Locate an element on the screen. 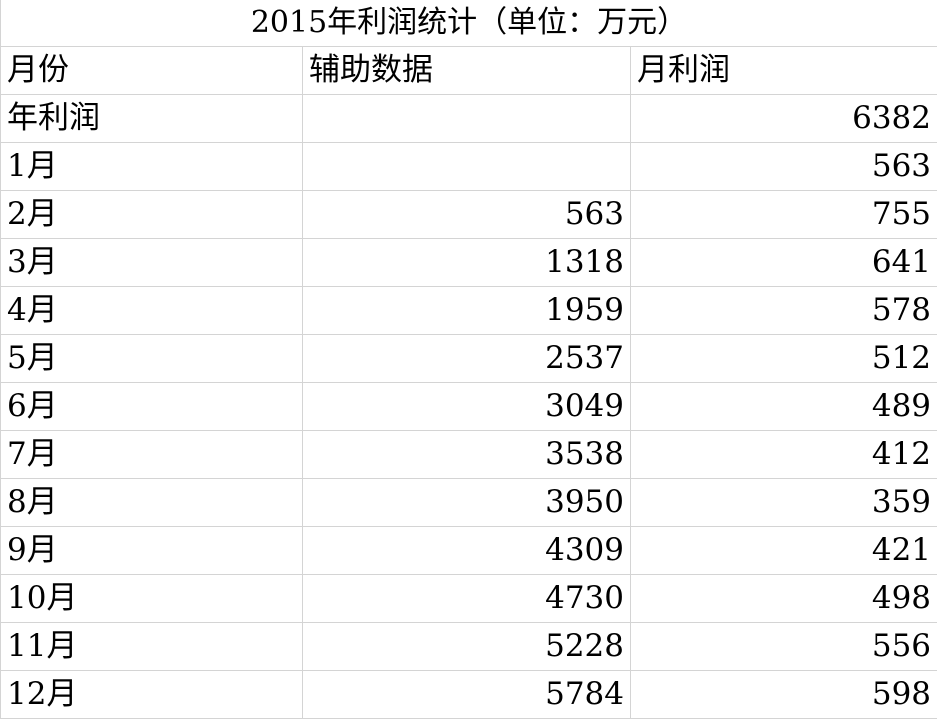 Image resolution: width=937 pixels, height=719 pixels. table-row: 9月 4309 421 is located at coordinates (469, 551).